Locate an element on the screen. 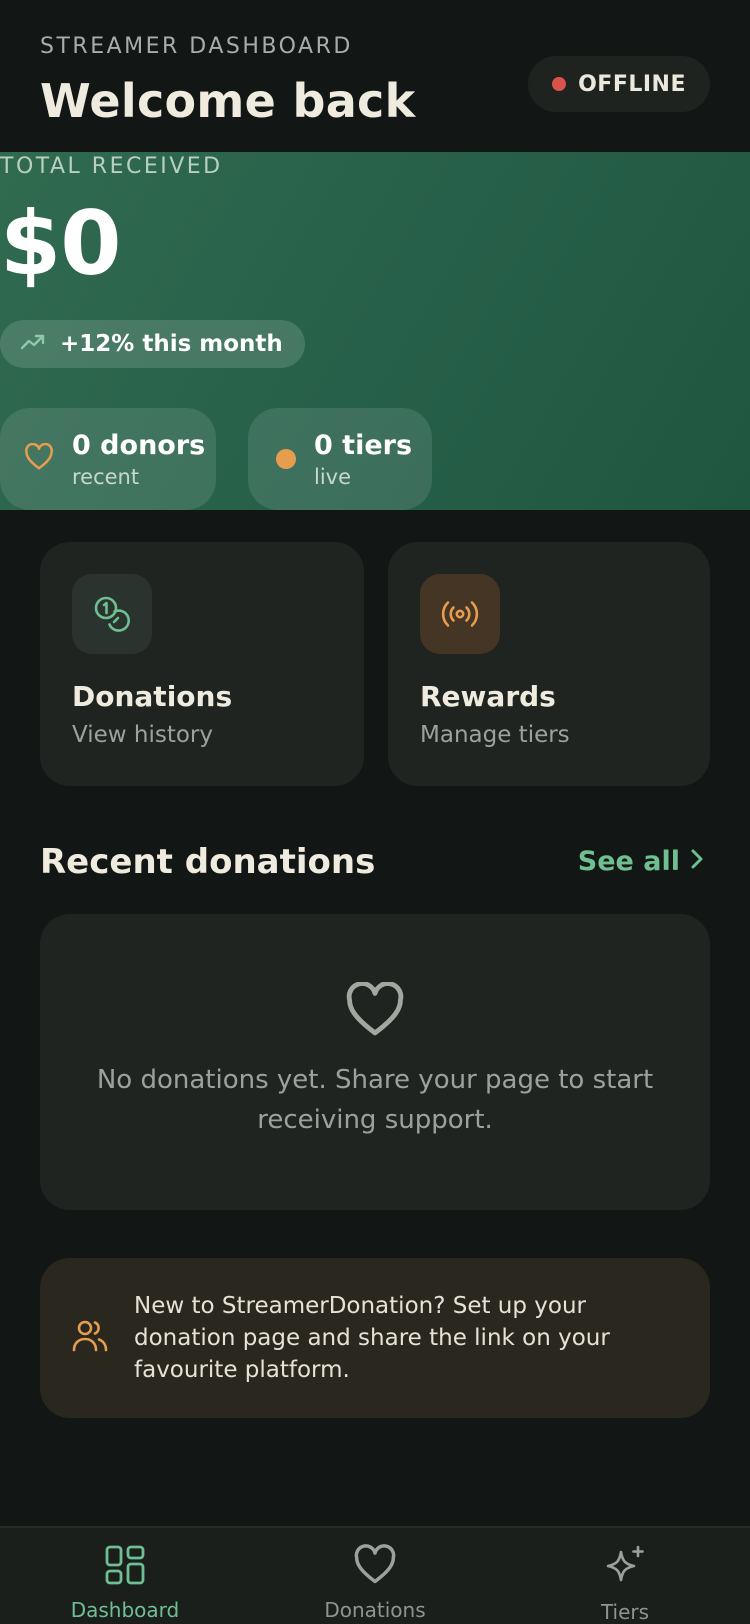  nav-tab-donations: Donations is located at coordinates (375, 1576).